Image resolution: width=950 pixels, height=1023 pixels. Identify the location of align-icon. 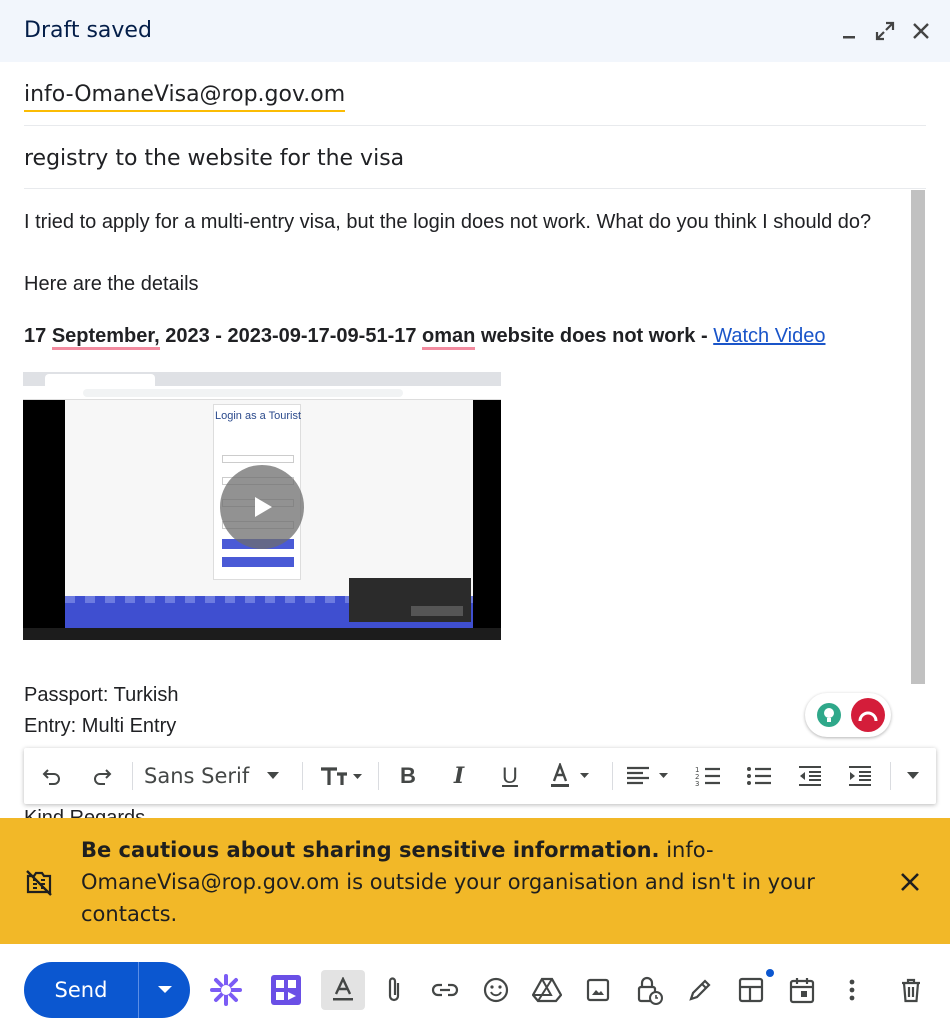
(649, 776).